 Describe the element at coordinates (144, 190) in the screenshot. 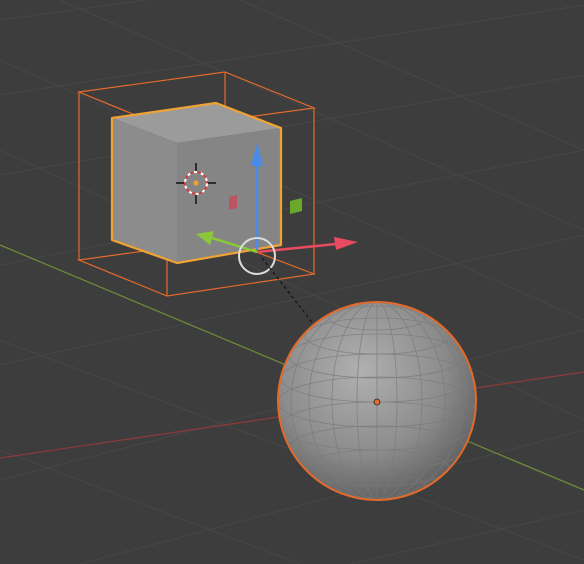

I see `cube-left-face` at that location.